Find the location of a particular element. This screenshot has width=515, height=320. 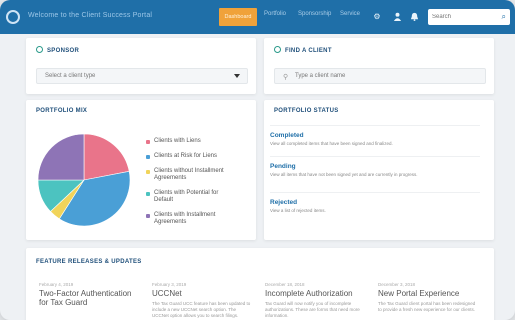

client-icon is located at coordinates (277, 49).